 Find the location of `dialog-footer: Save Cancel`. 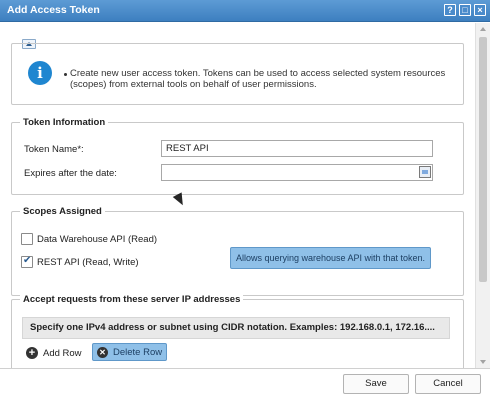

dialog-footer: Save Cancel is located at coordinates (245, 385).